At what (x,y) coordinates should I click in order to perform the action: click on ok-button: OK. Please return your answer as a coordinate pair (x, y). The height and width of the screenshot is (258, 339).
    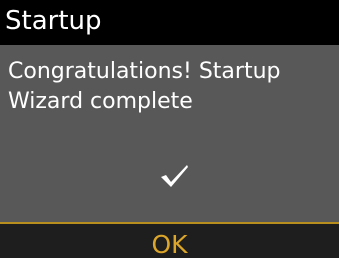
    Looking at the image, I should click on (169, 241).